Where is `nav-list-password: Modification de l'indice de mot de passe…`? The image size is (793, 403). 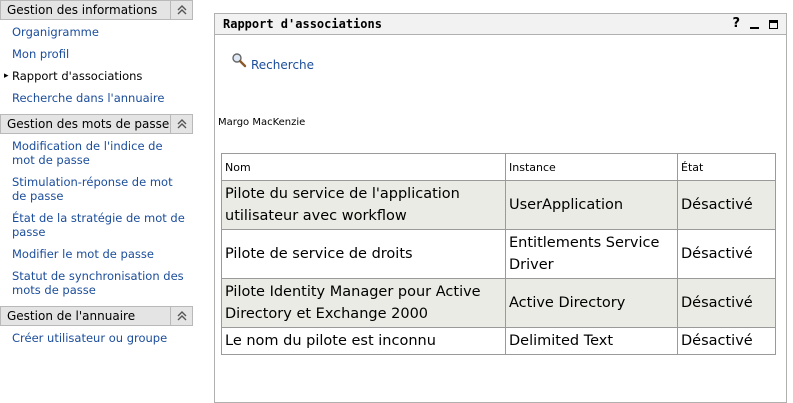
nav-list-password: Modification de l'indice de mot de passe… is located at coordinates (96, 220).